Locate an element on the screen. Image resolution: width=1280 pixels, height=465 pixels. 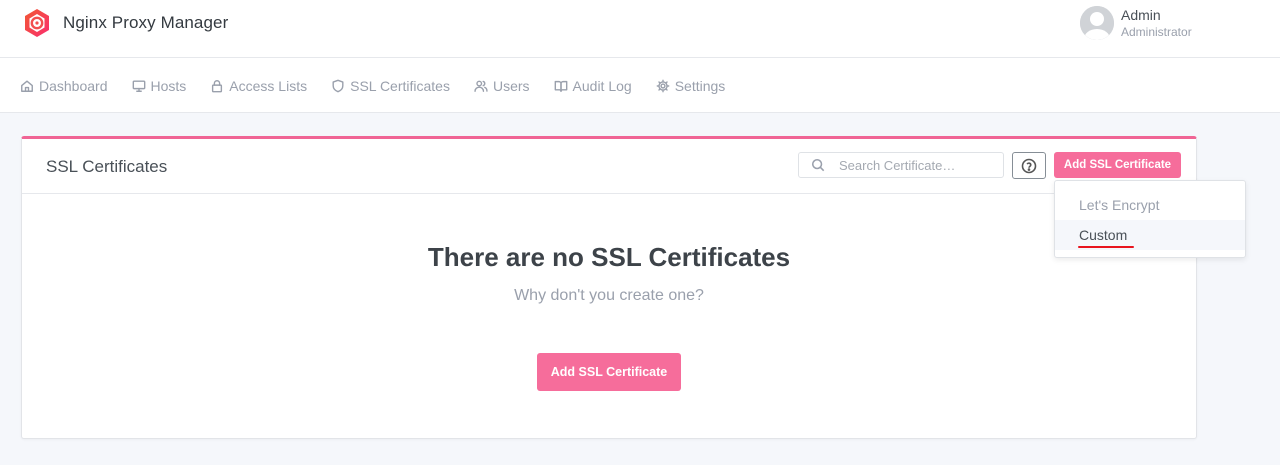
nav-item-users: Users is located at coordinates (502, 86).